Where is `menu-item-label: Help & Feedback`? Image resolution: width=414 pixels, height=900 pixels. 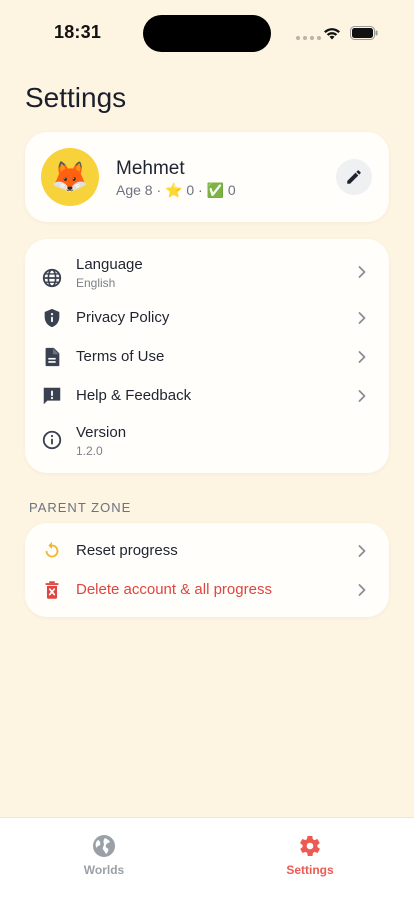
menu-item-label: Help & Feedback is located at coordinates (134, 395).